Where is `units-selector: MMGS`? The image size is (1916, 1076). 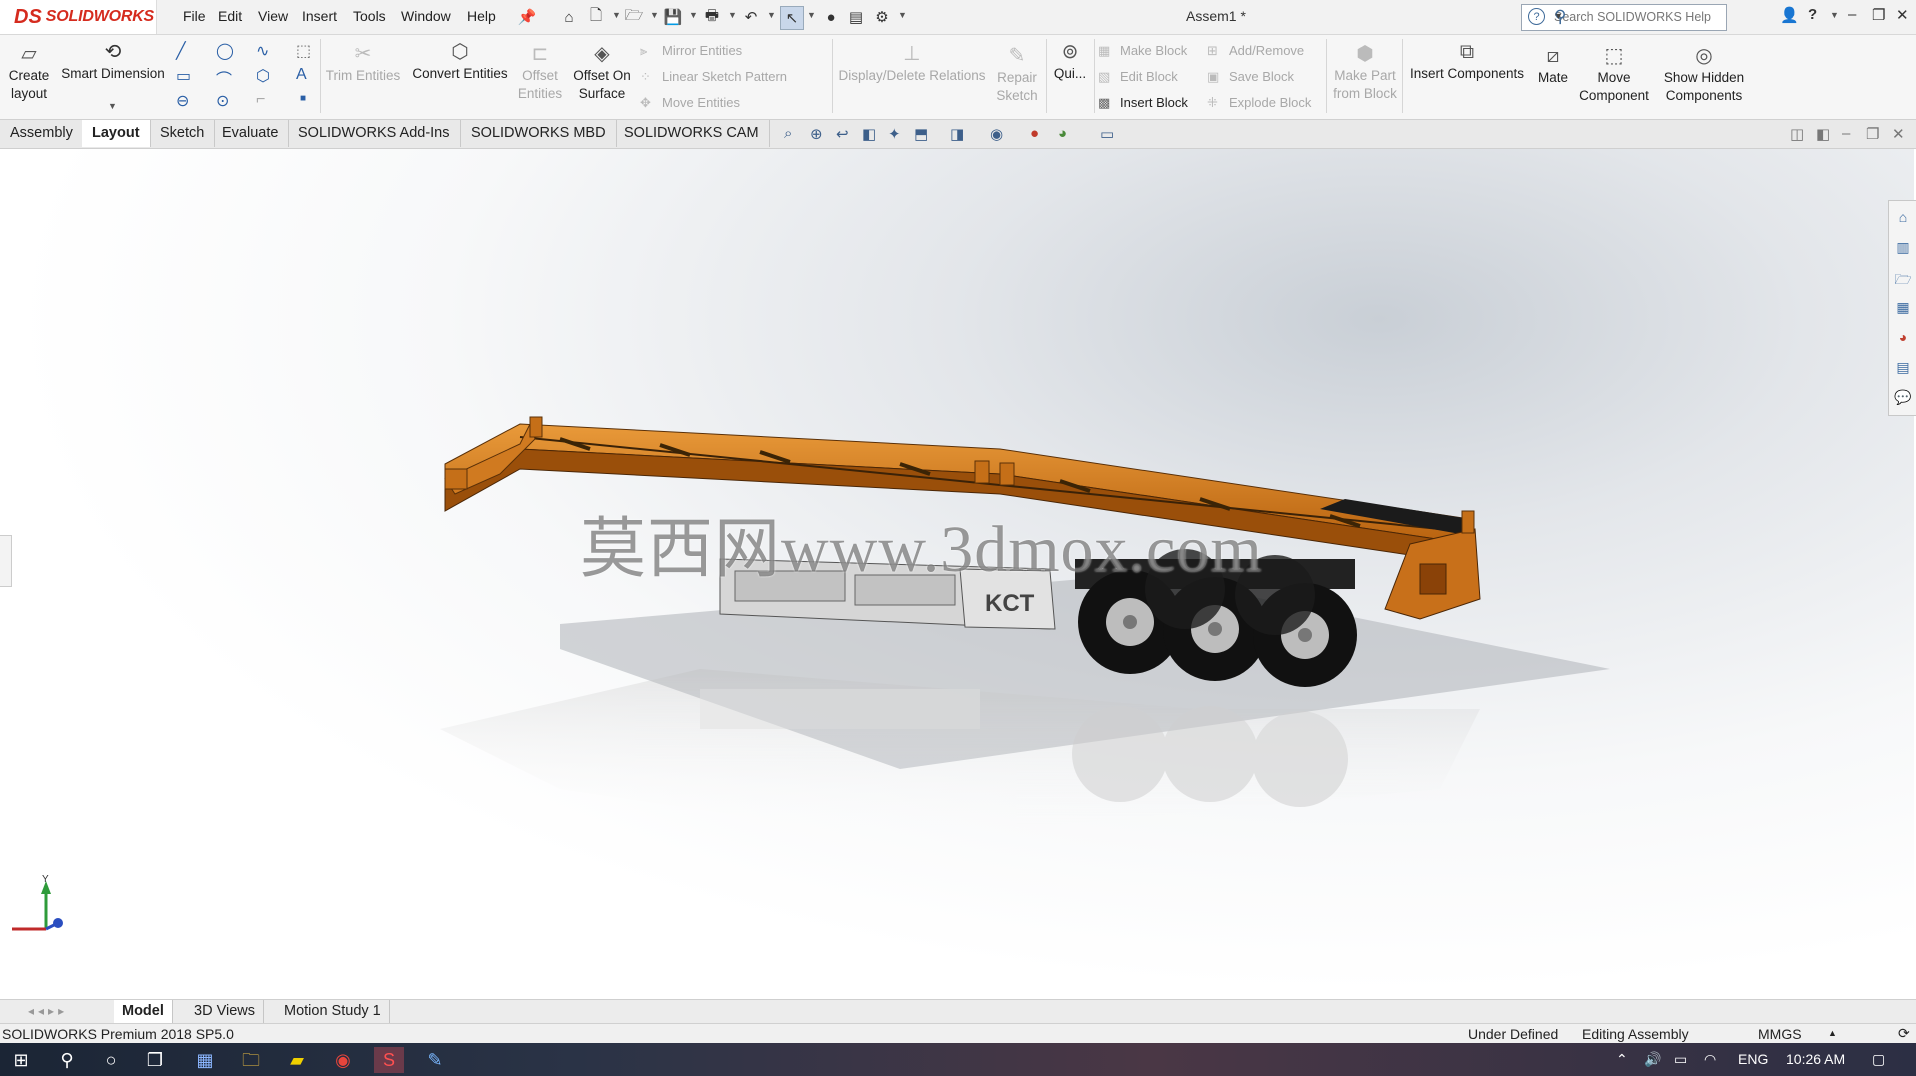 units-selector: MMGS is located at coordinates (1780, 1034).